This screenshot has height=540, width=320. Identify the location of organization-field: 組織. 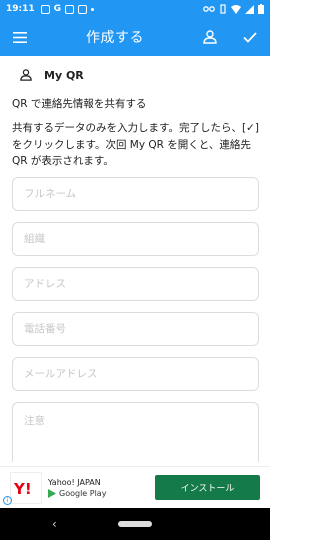
(135, 238).